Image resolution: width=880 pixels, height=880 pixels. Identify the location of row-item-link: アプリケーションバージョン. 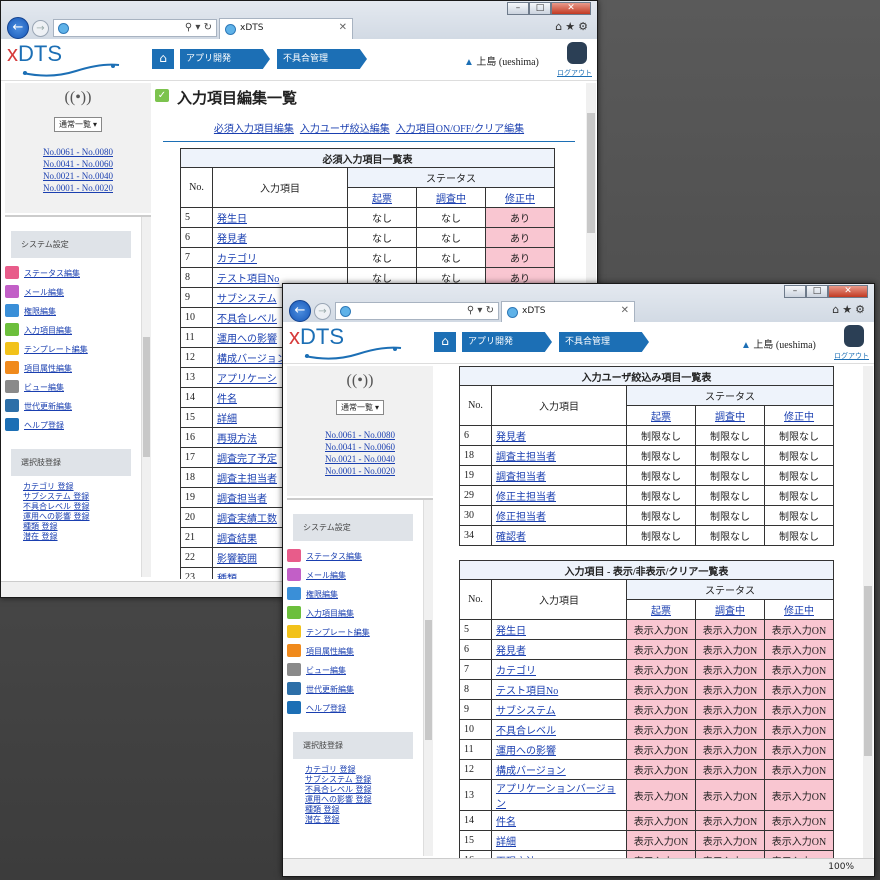
(559, 795).